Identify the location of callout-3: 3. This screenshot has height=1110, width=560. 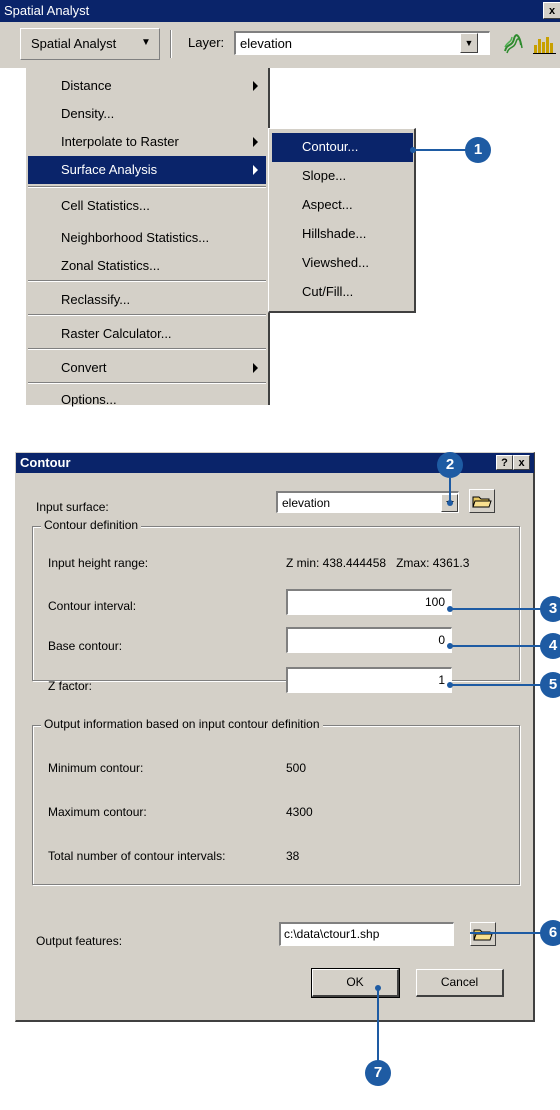
(550, 609).